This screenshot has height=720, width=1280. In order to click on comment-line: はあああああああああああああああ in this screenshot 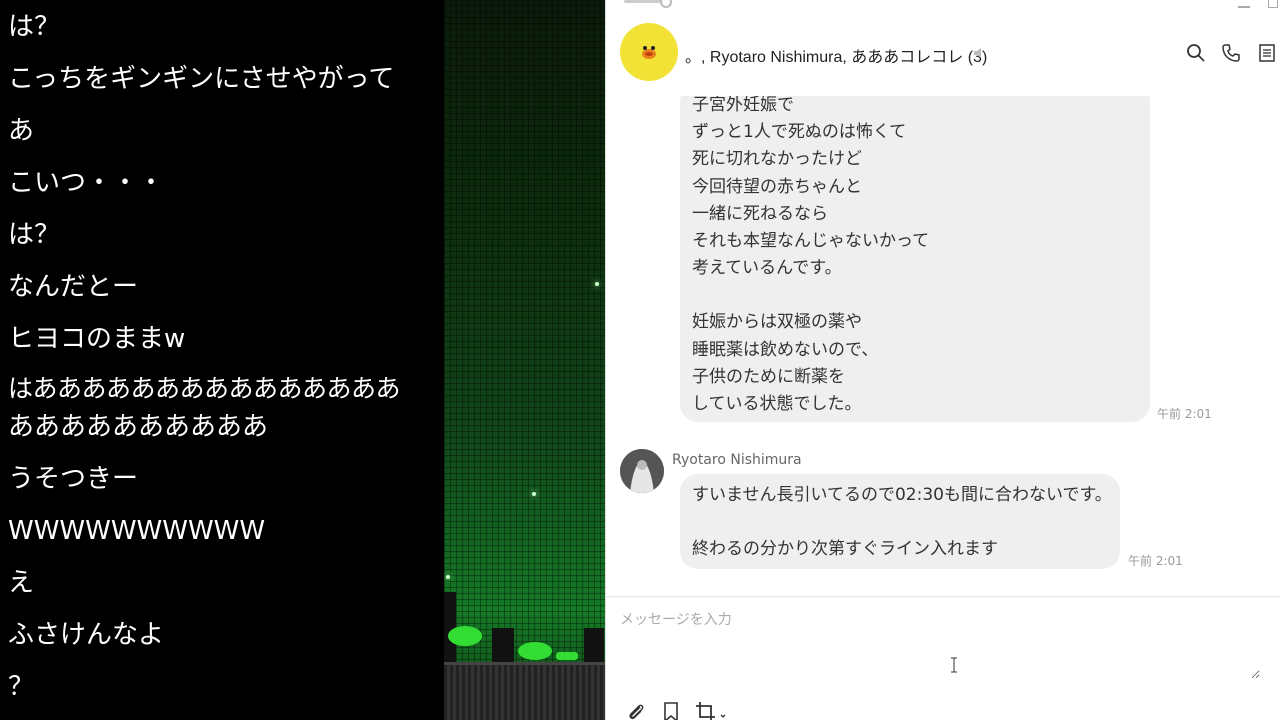, I will do `click(204, 388)`.